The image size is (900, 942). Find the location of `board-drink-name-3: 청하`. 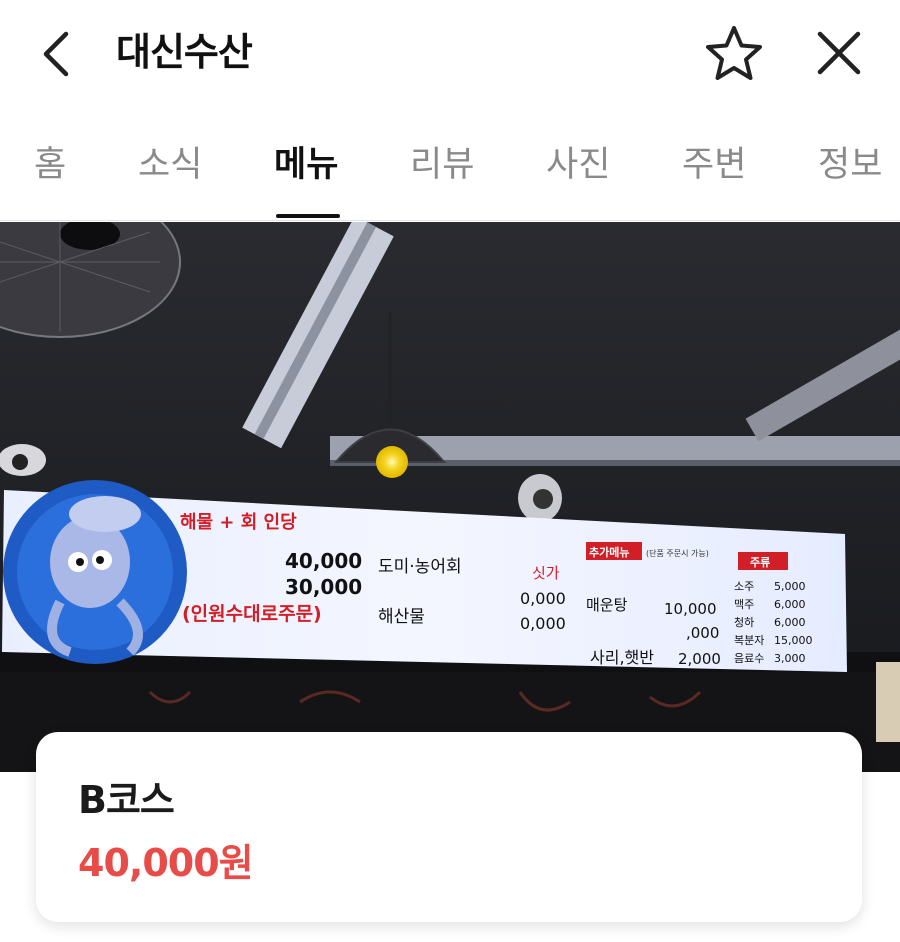

board-drink-name-3: 청하 is located at coordinates (744, 622).